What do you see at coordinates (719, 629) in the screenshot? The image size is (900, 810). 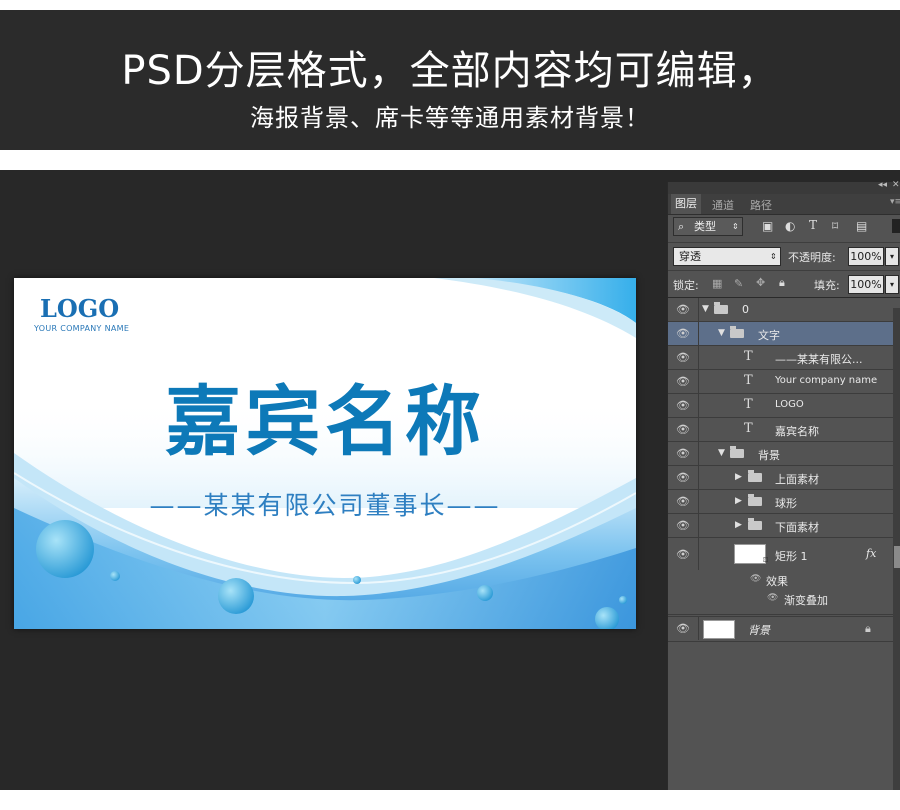 I see `background-thumbnail` at bounding box center [719, 629].